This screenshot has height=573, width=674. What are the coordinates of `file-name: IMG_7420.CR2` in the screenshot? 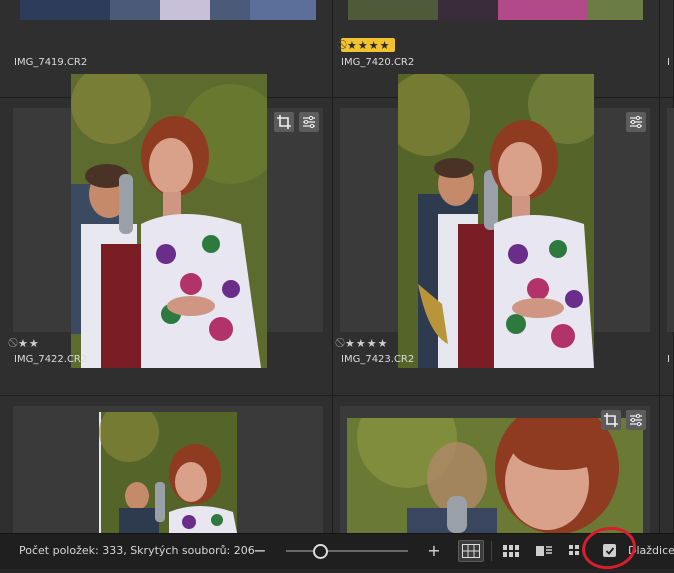 It's located at (378, 62).